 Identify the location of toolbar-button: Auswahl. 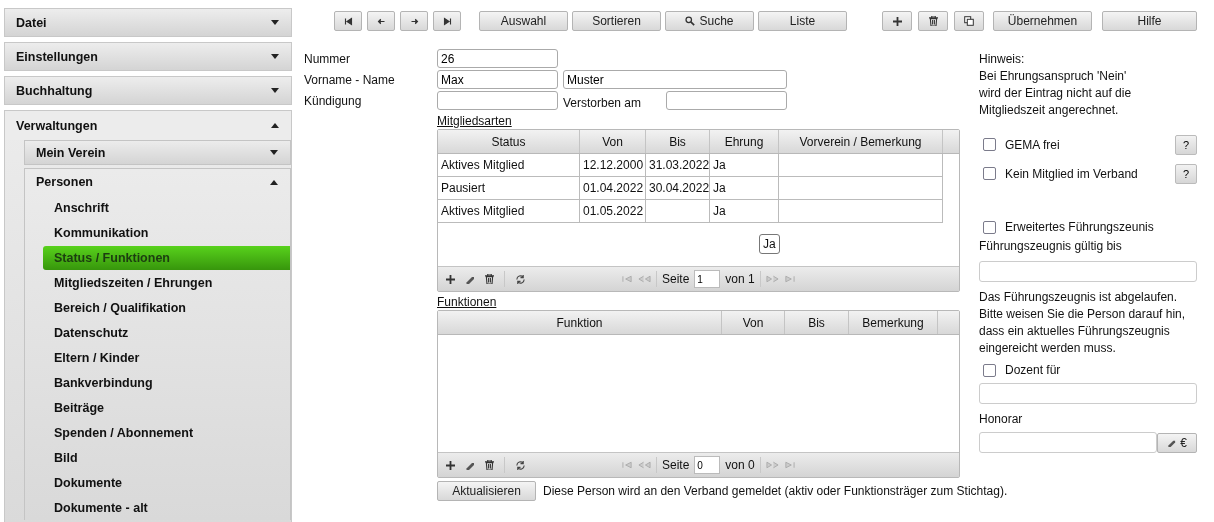
(523, 21).